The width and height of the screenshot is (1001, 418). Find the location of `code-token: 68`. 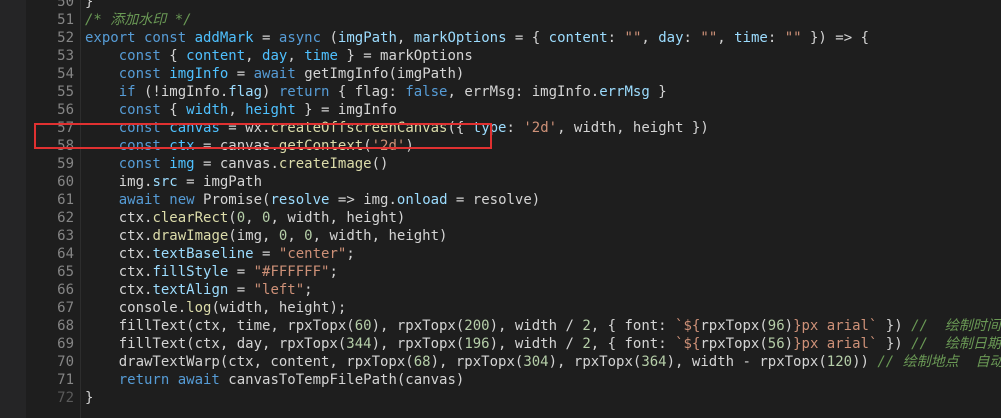

code-token: 68 is located at coordinates (422, 362).